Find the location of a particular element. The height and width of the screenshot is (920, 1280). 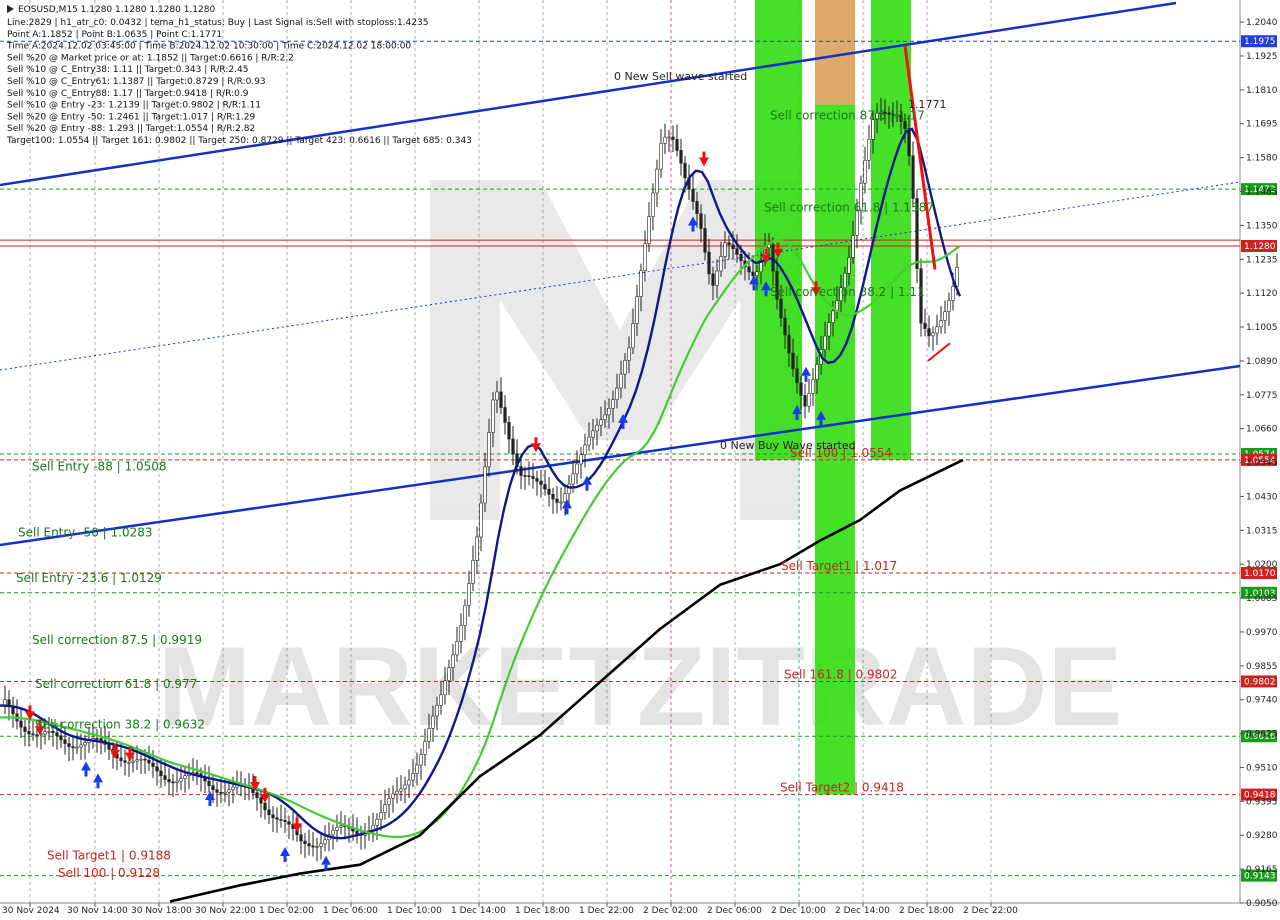

x-tick-label: 1 Dec 14:00 is located at coordinates (478, 911).